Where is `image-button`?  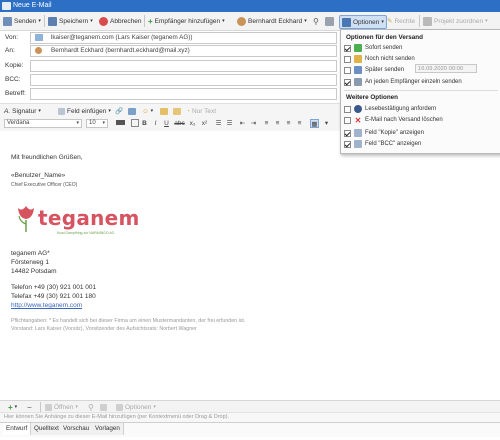
image-button is located at coordinates (132, 111).